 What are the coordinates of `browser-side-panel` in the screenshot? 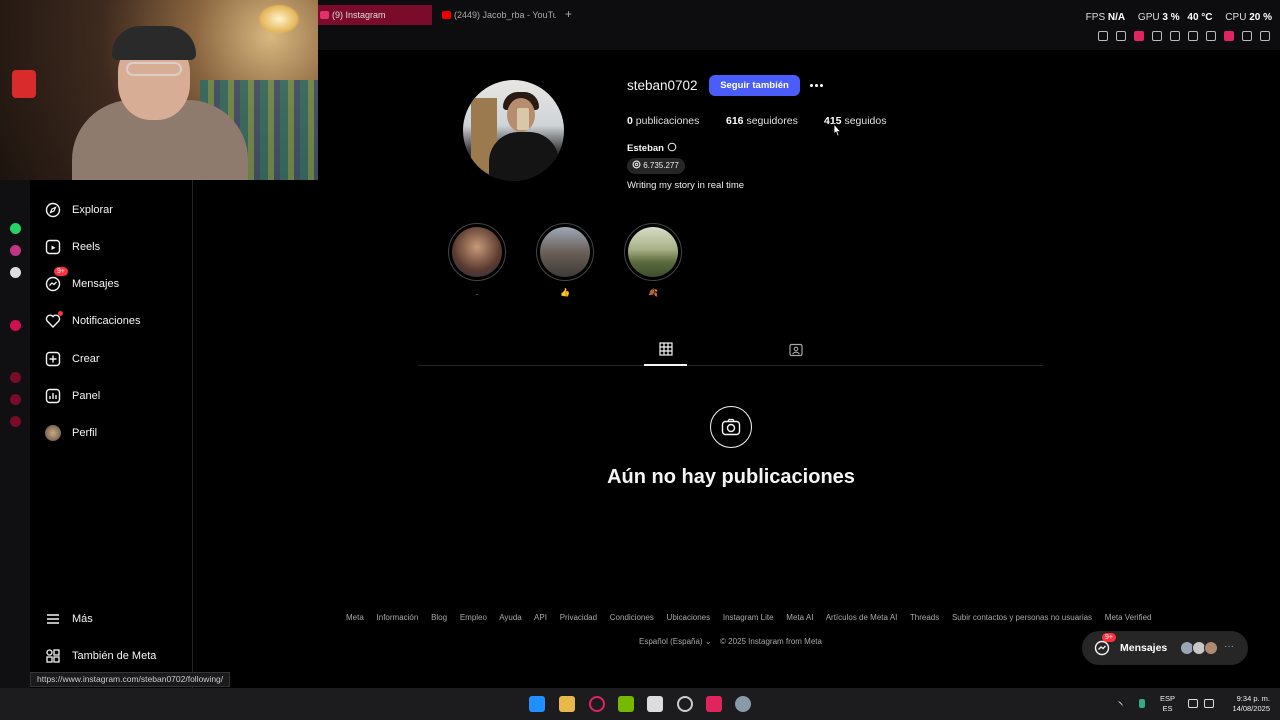 It's located at (15, 440).